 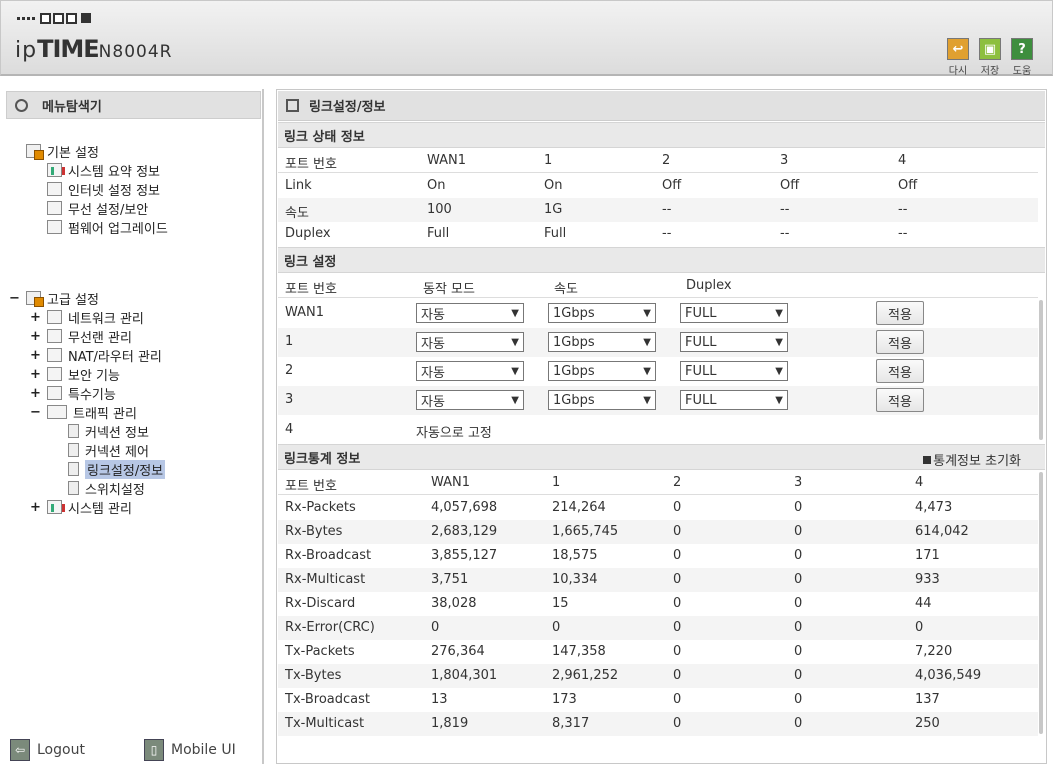 I want to click on tree-label: 시스템 관리, so click(x=100, y=509).